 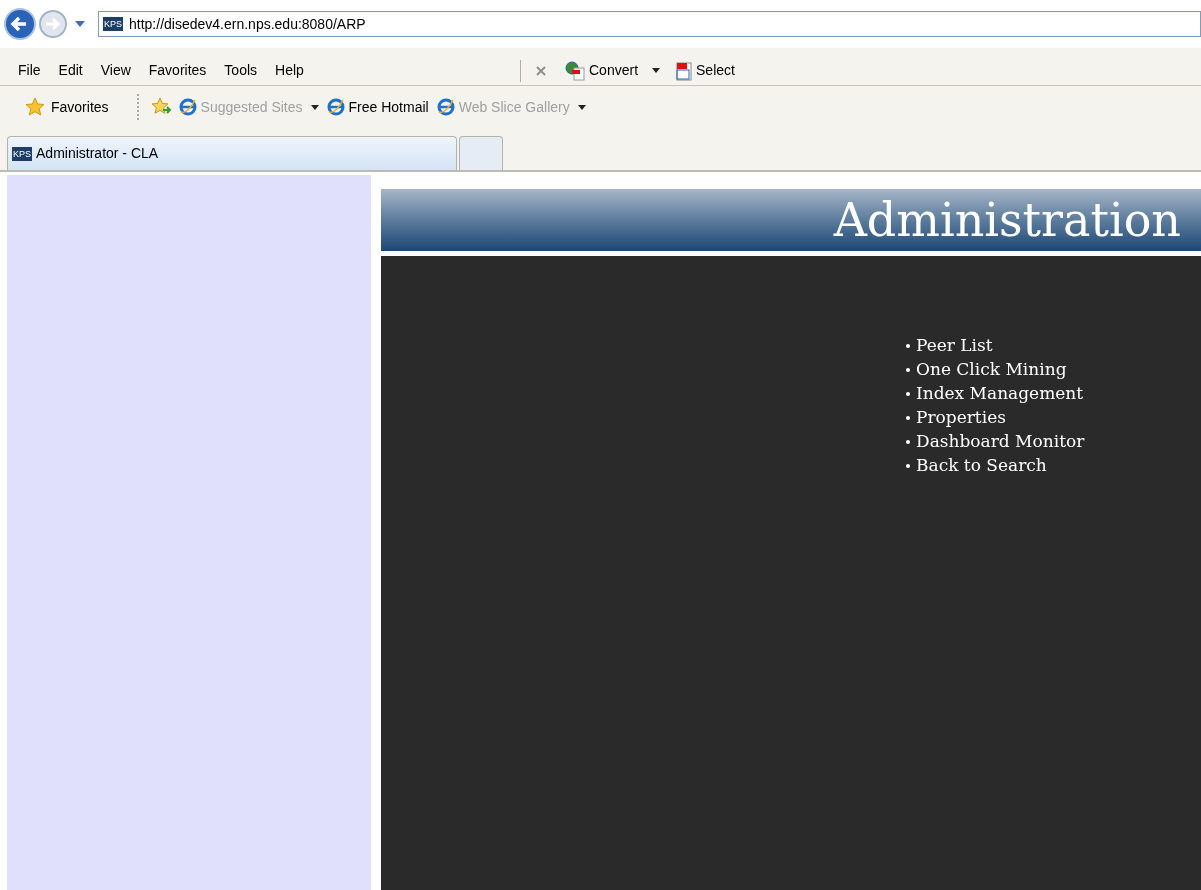 What do you see at coordinates (961, 418) in the screenshot?
I see `nav-link: Properties` at bounding box center [961, 418].